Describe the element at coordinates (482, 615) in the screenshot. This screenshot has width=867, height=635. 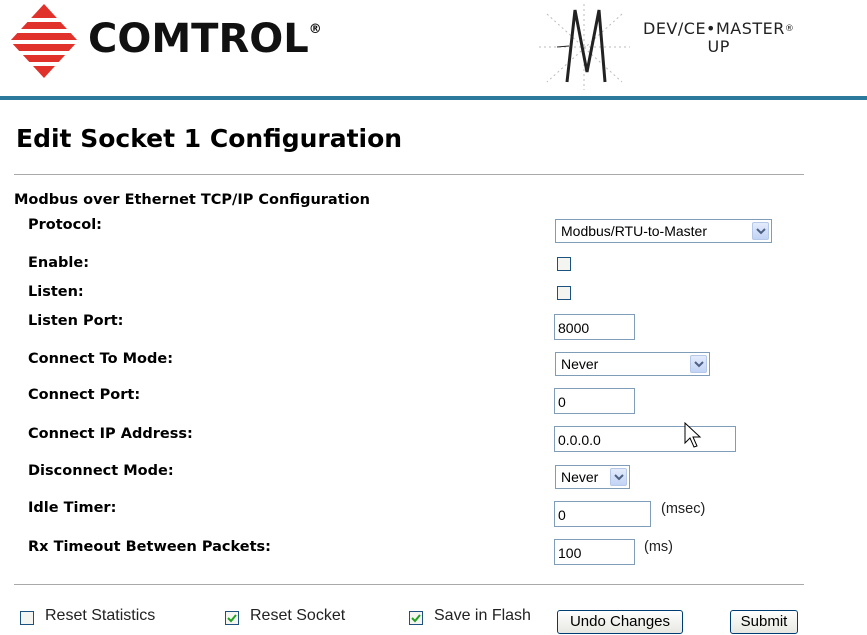
I see `save-in-flash-label: Save in Flash` at that location.